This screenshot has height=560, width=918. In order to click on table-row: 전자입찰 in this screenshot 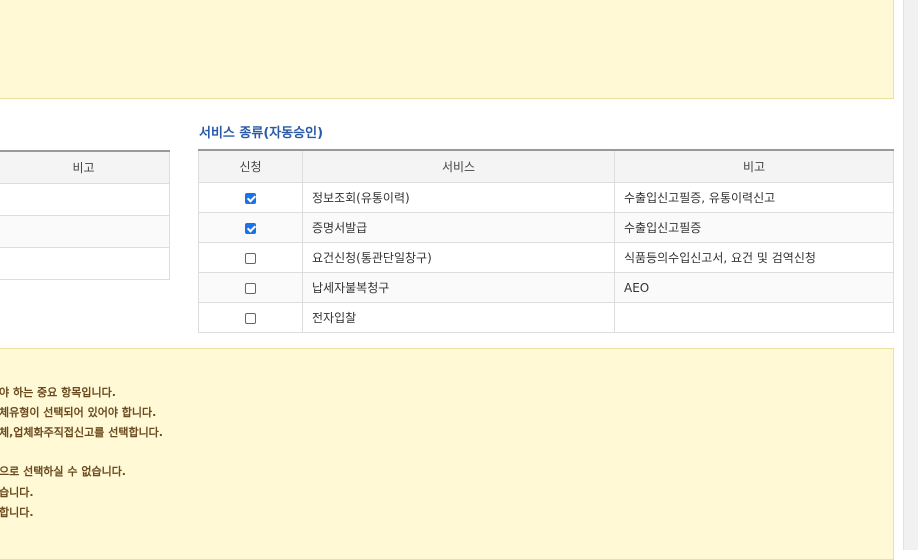, I will do `click(546, 317)`.